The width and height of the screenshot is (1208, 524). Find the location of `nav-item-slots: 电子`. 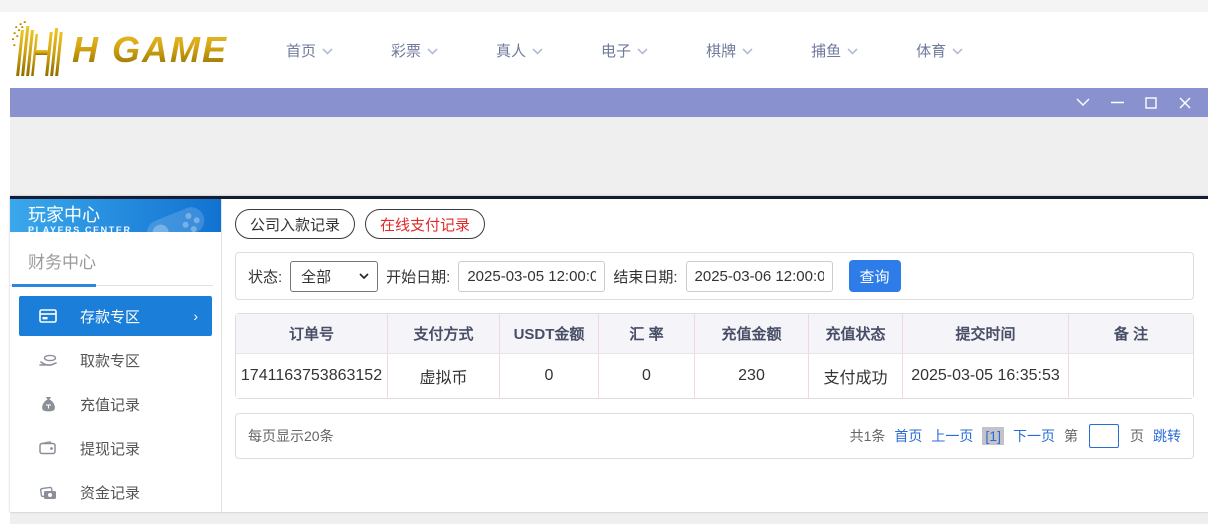

nav-item-slots: 电子 is located at coordinates (624, 50).